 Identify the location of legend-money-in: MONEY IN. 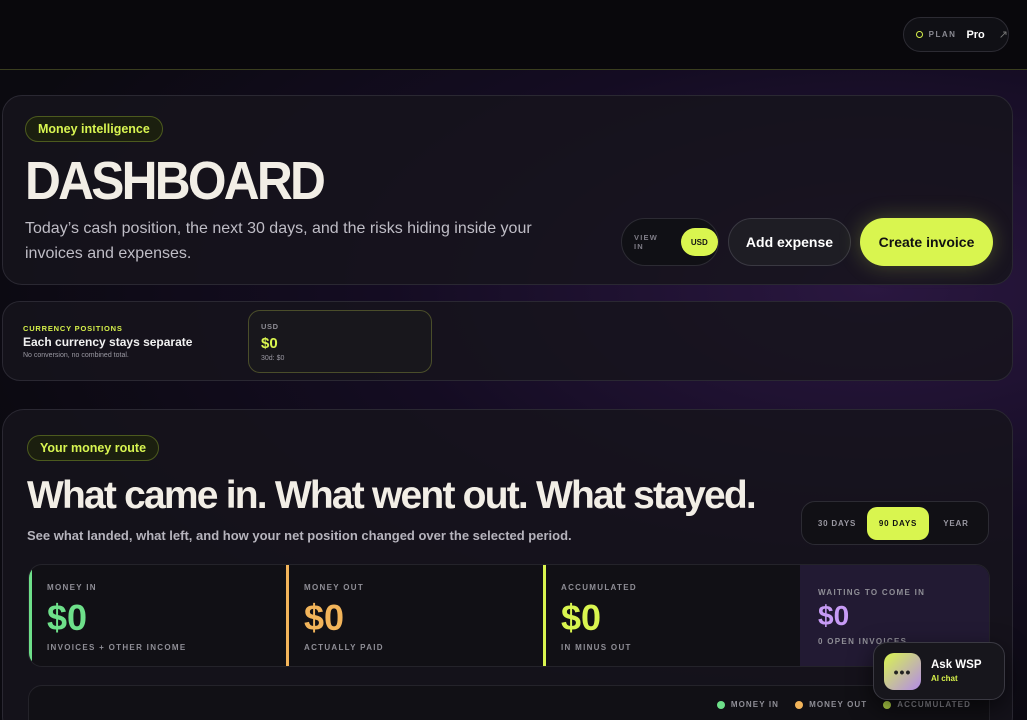
(748, 704).